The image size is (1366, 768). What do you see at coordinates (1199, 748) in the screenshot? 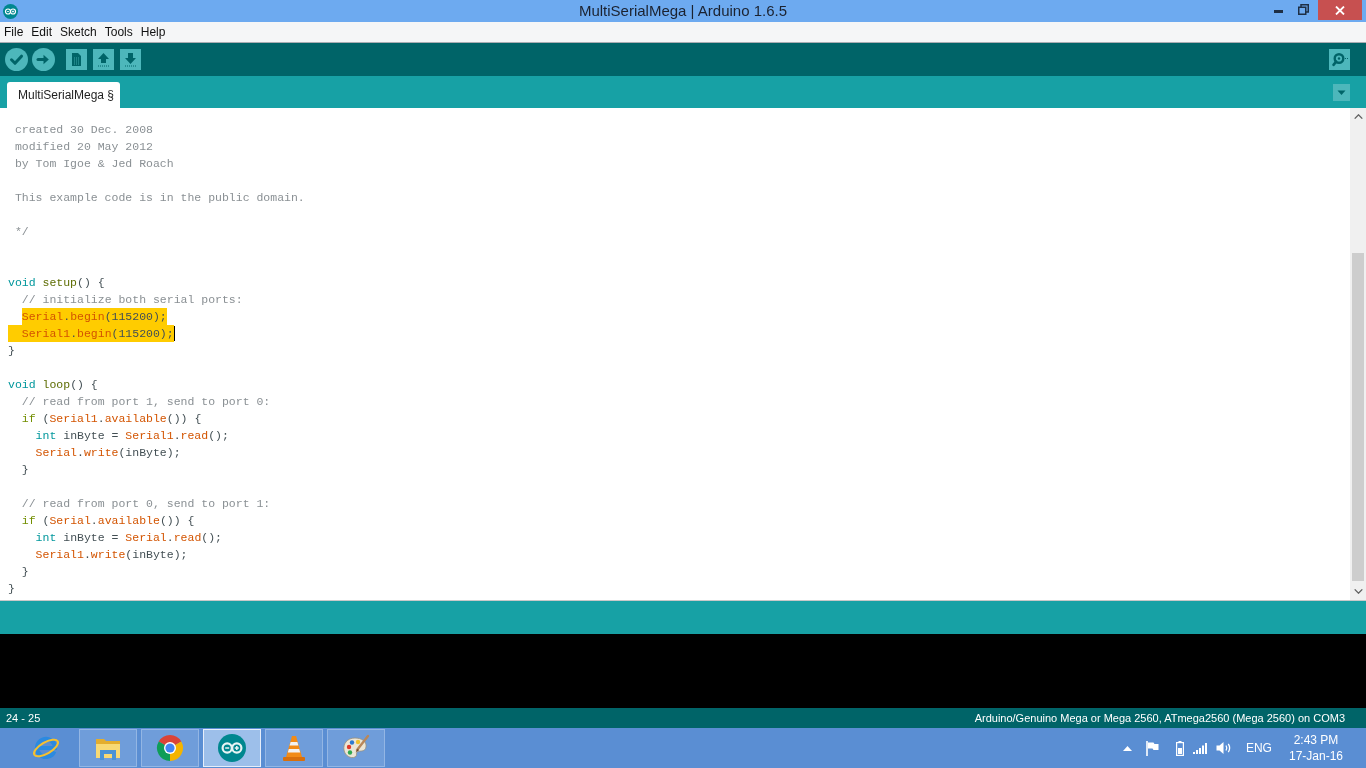
I see `signal-icon` at bounding box center [1199, 748].